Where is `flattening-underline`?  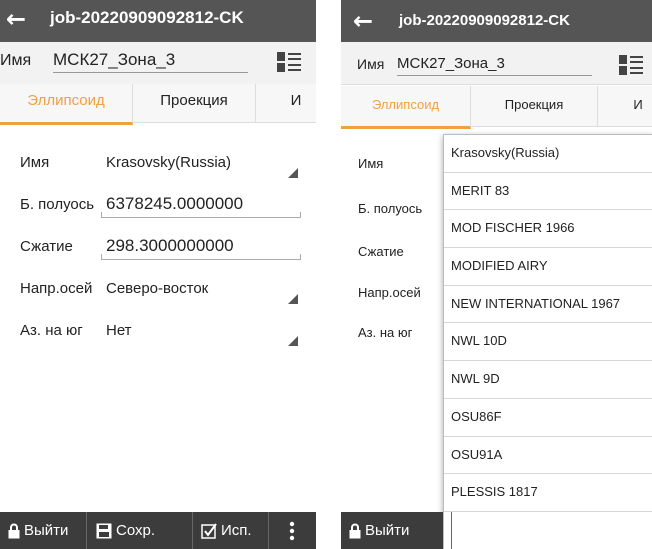
flattening-underline is located at coordinates (201, 257).